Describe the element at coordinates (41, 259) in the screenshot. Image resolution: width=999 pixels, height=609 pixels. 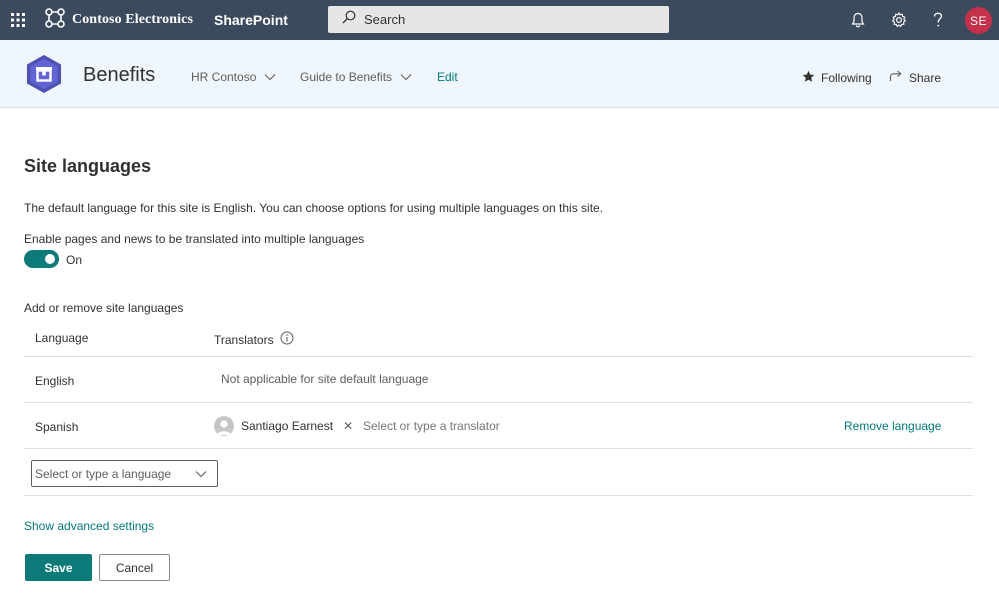
I see `translation-toggle` at that location.